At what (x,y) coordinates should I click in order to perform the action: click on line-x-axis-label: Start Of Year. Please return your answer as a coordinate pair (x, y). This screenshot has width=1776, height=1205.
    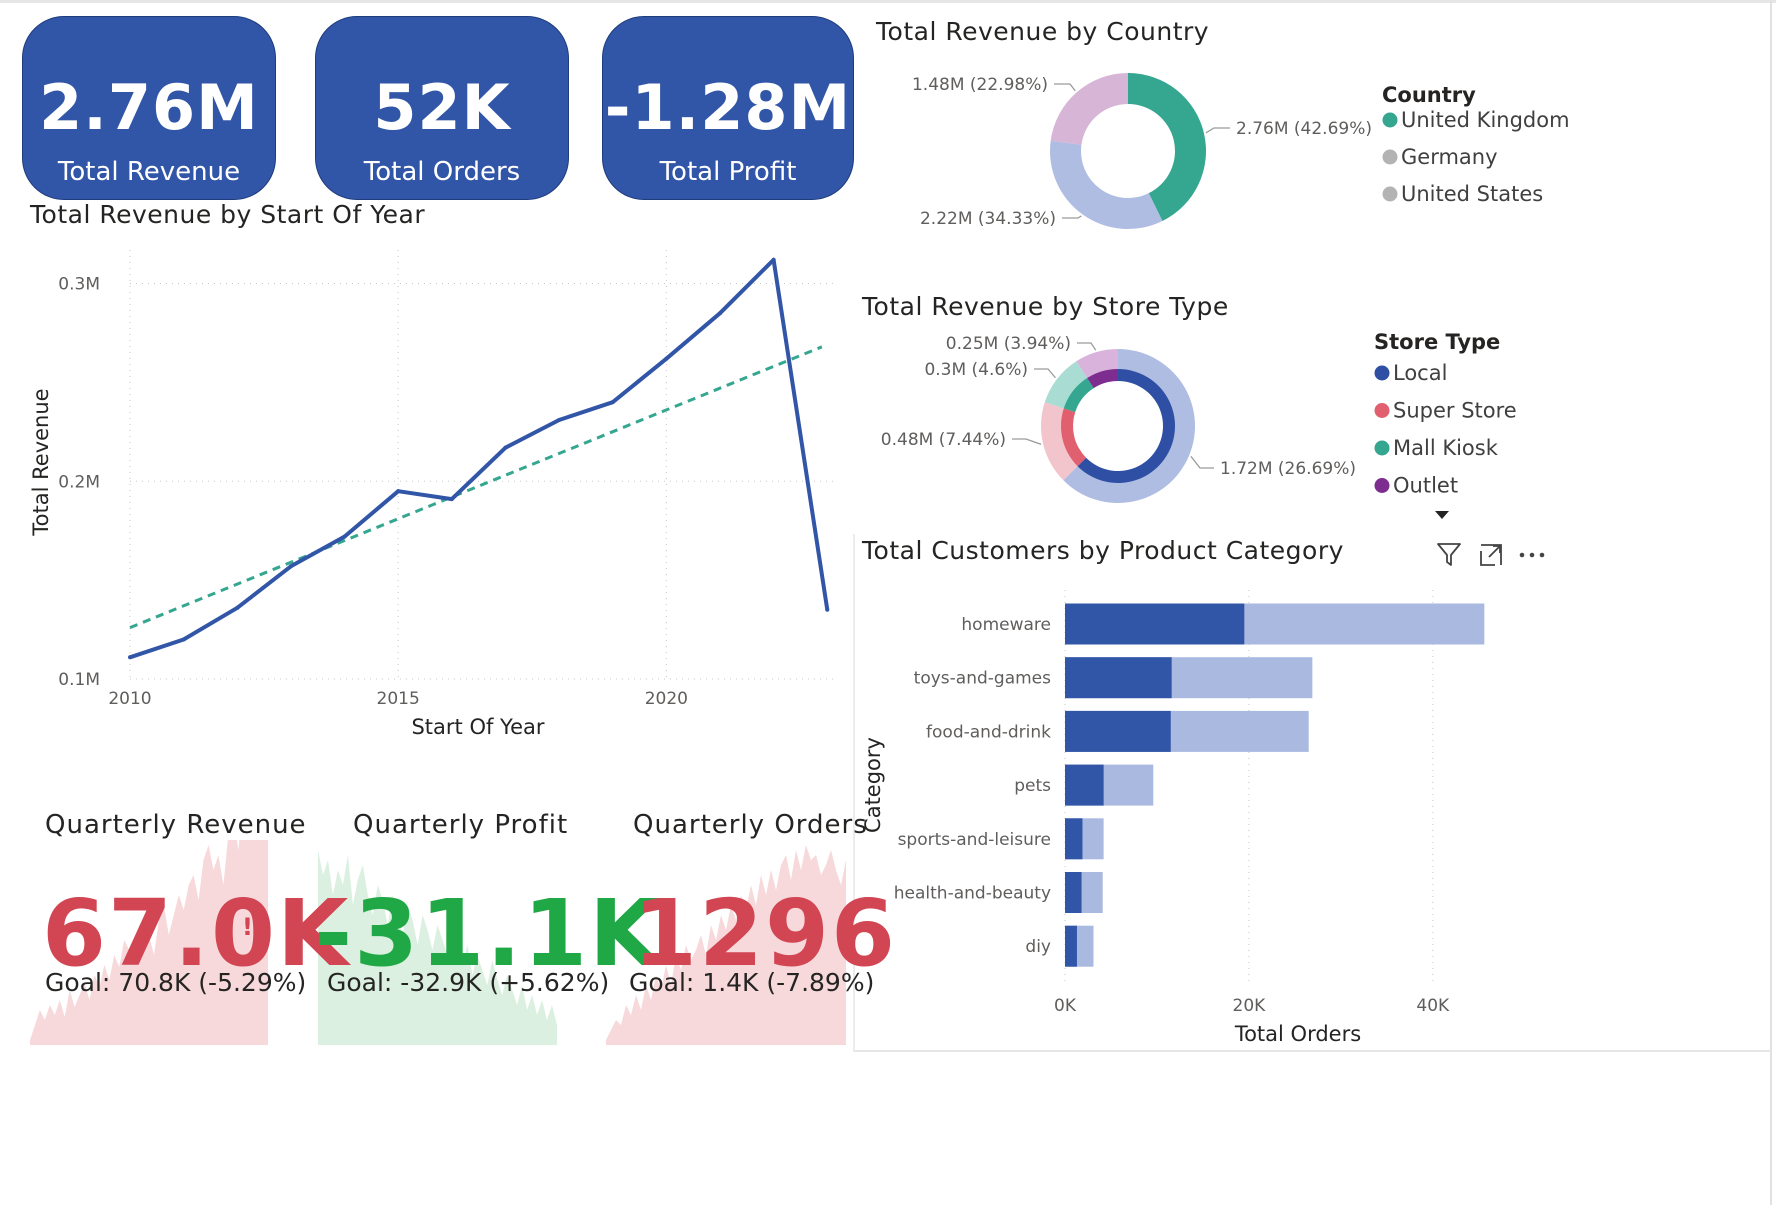
    Looking at the image, I should click on (477, 727).